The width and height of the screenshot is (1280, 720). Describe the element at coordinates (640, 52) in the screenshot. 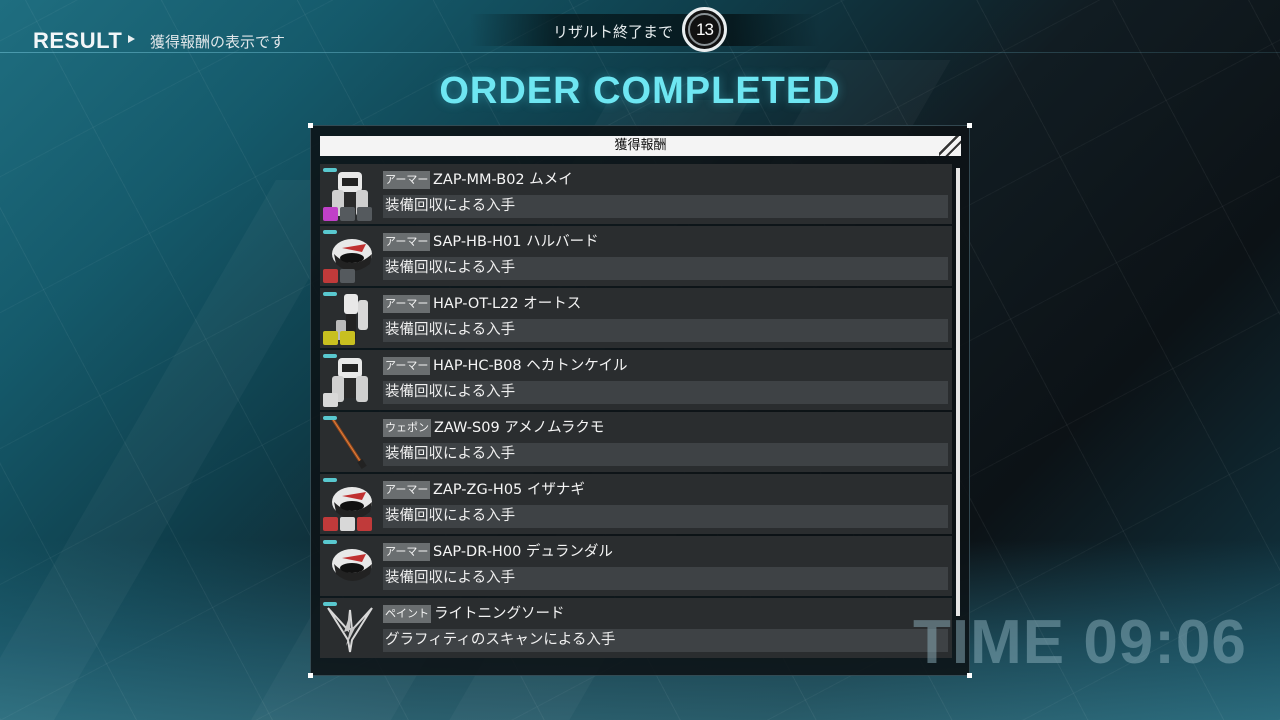

I see `header-divider` at that location.